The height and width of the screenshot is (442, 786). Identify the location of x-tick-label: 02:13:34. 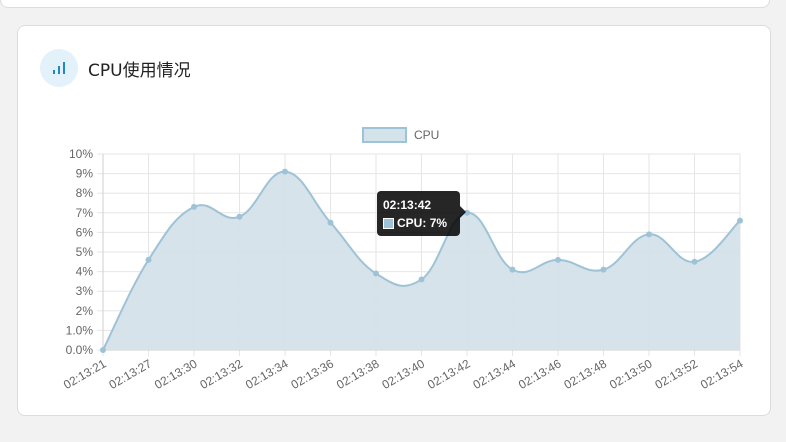
(267, 374).